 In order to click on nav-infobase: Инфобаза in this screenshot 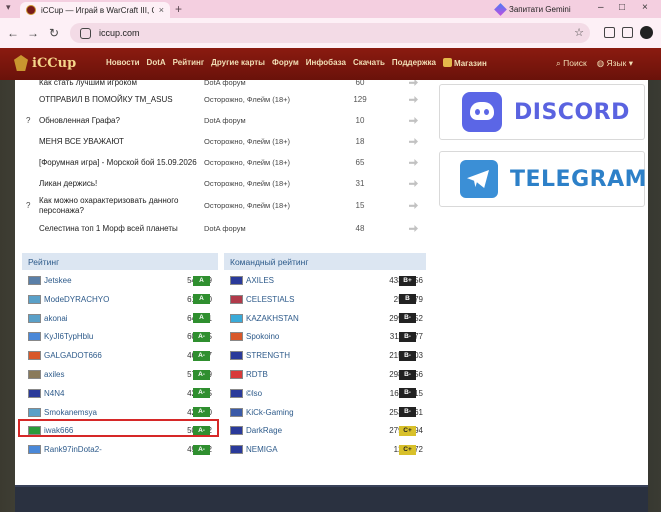, I will do `click(326, 63)`.